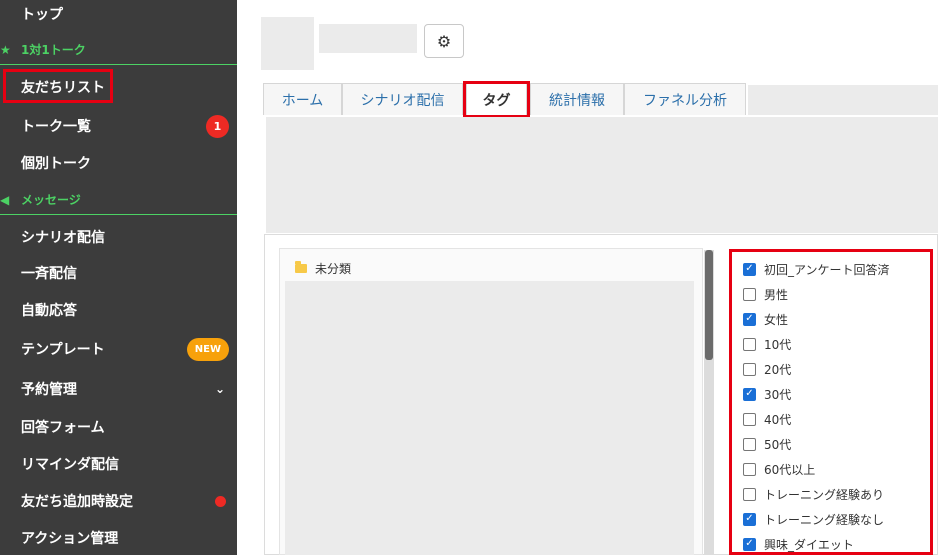 This screenshot has height=556, width=938. I want to click on tag-checkbox-row: 50代, so click(767, 444).